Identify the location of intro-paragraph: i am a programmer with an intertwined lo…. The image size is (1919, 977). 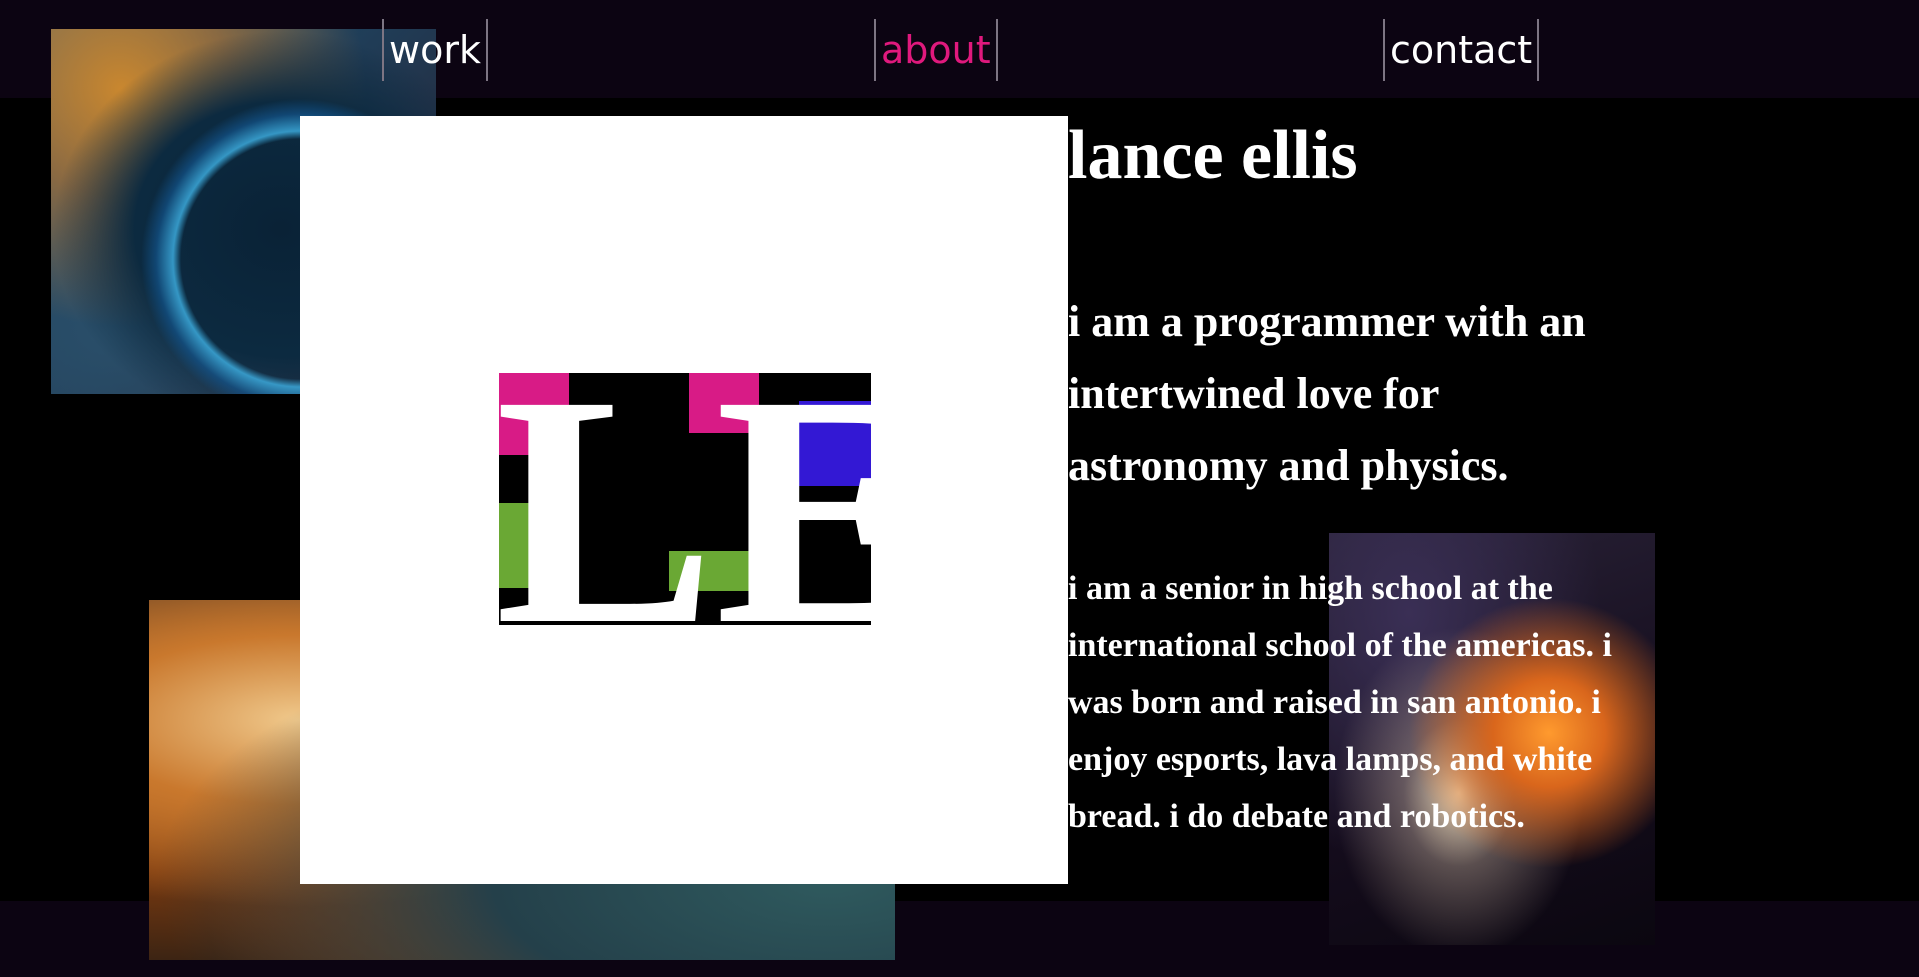
(1327, 393).